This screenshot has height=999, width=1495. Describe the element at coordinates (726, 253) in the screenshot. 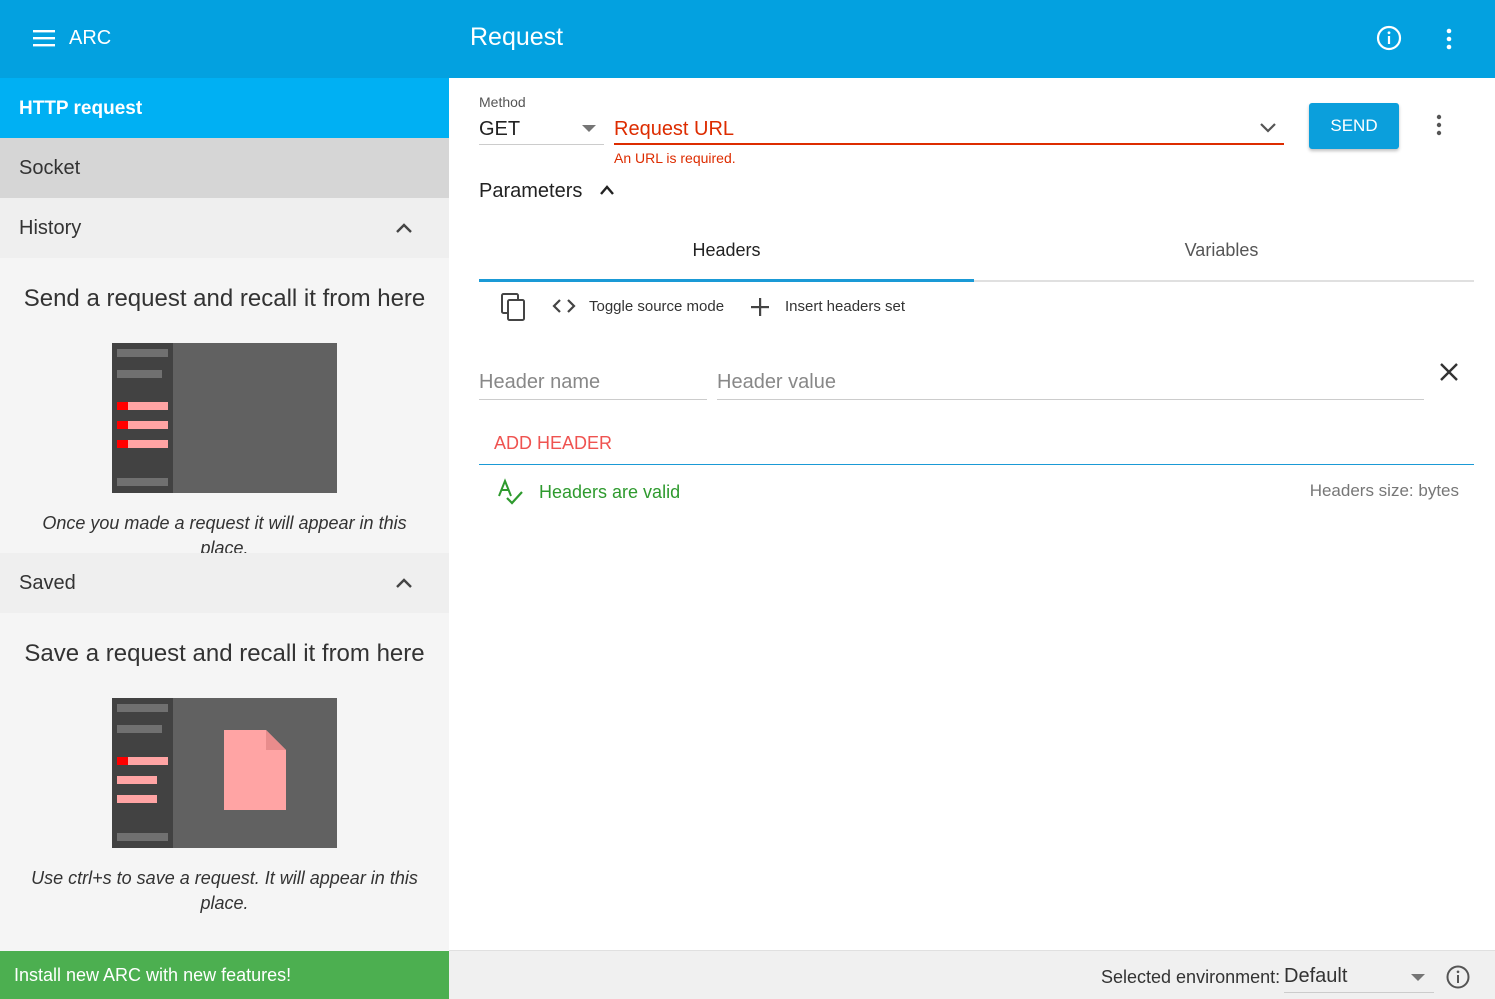

I see `tab-headers: Headers` at that location.